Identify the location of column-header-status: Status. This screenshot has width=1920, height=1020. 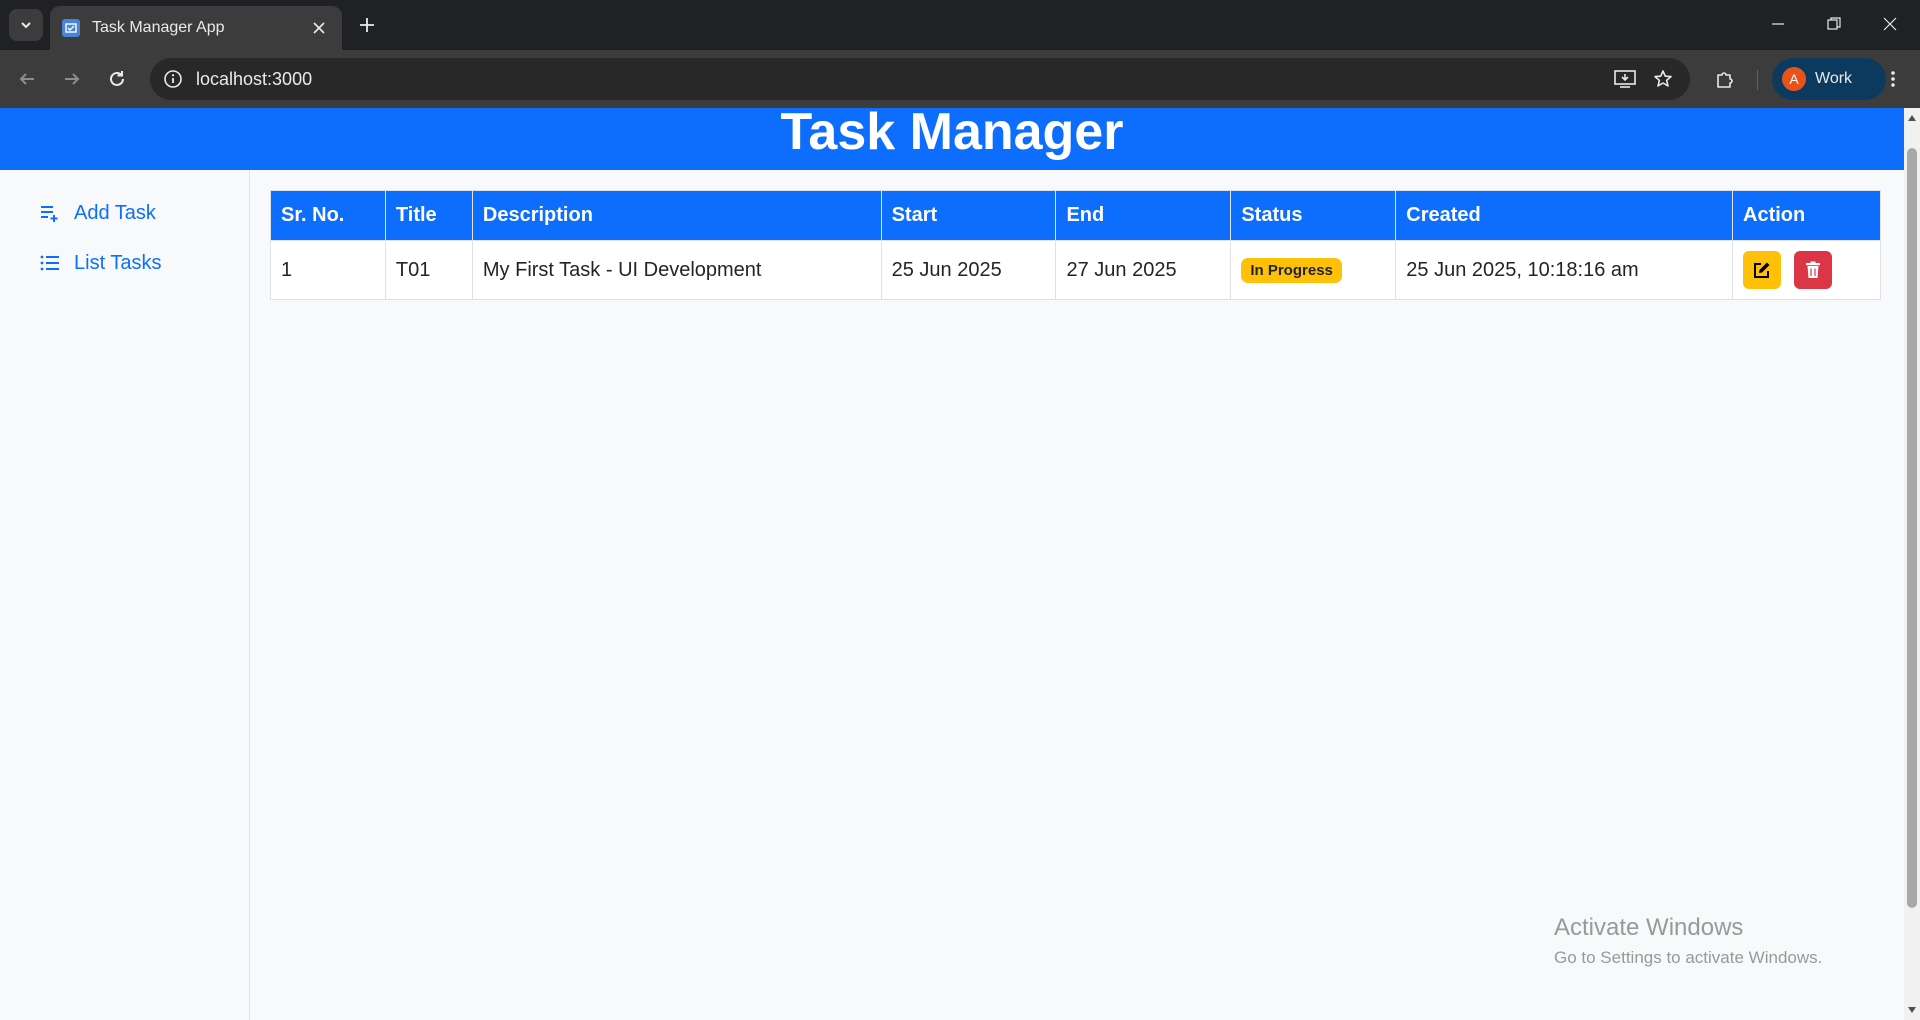
(1313, 215).